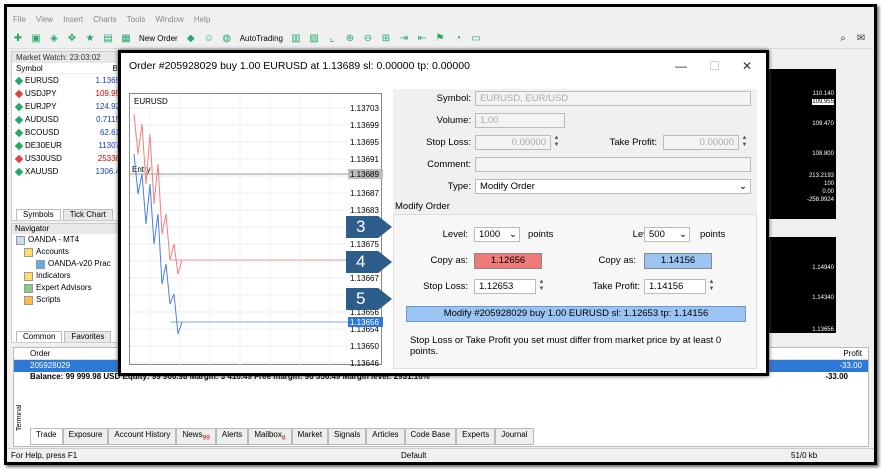 Image resolution: width=881 pixels, height=469 pixels. What do you see at coordinates (67, 106) in the screenshot?
I see `market-watch-row: EURJPY 124.92` at bounding box center [67, 106].